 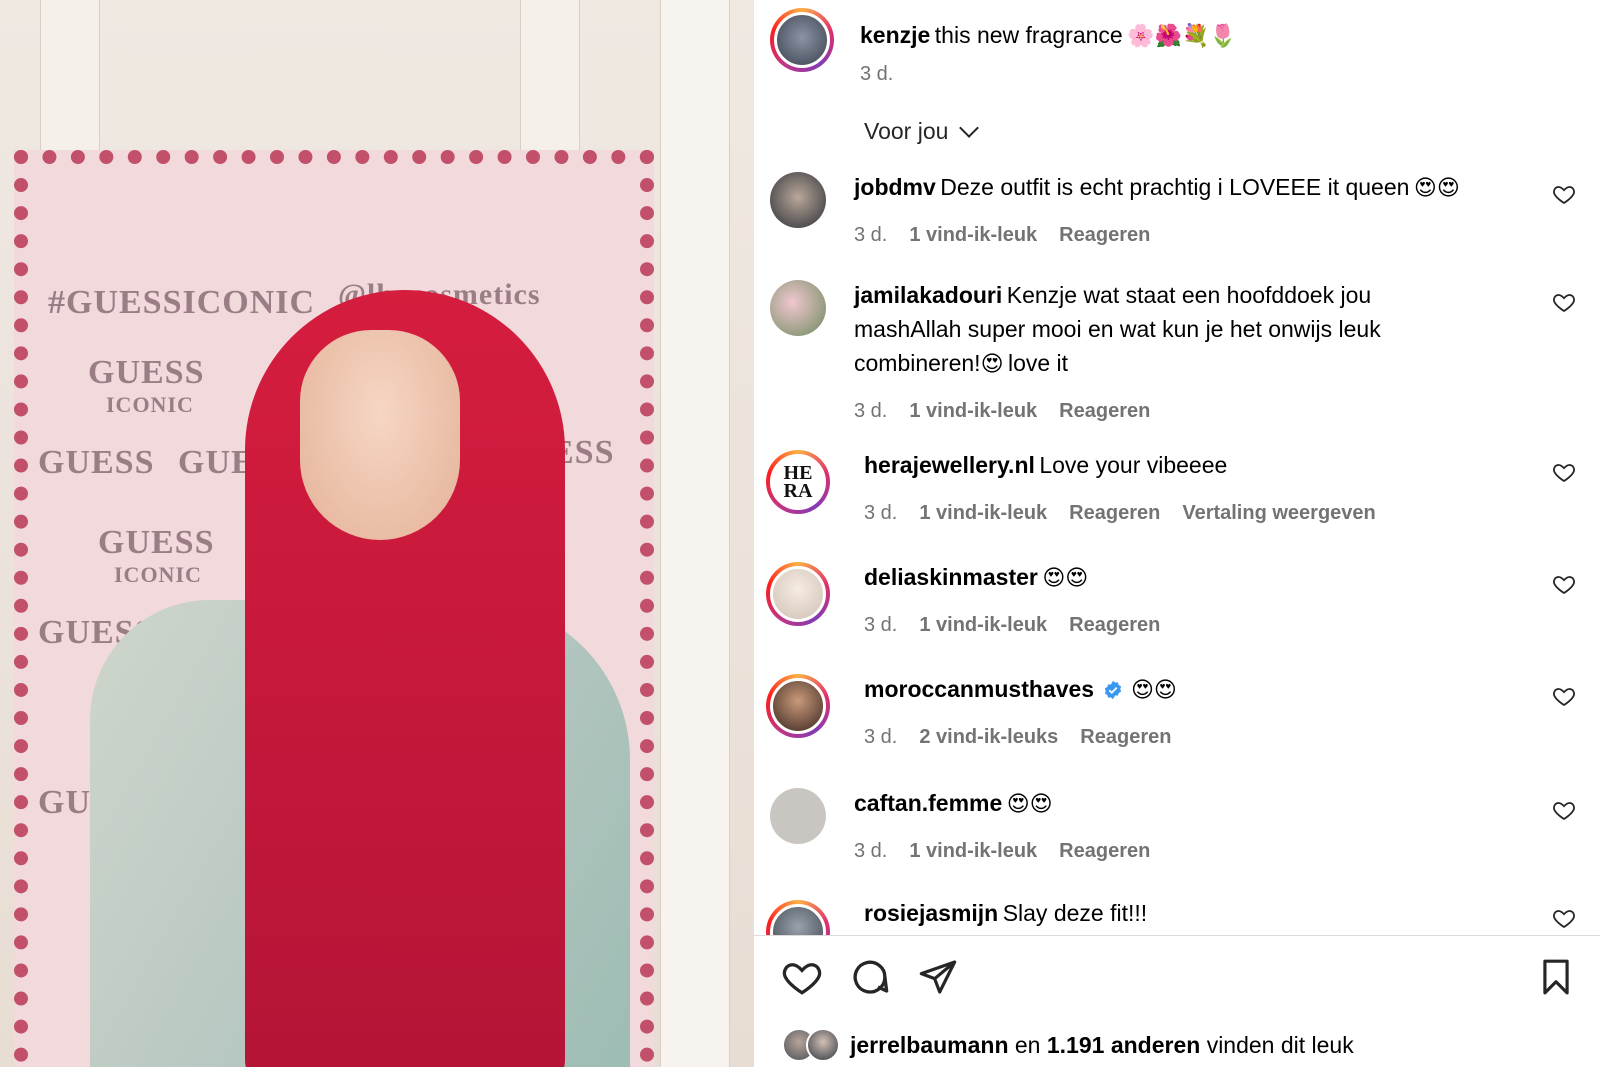 What do you see at coordinates (1182, 35) in the screenshot?
I see `caption-emojis: 🌸🌺💐🌷` at bounding box center [1182, 35].